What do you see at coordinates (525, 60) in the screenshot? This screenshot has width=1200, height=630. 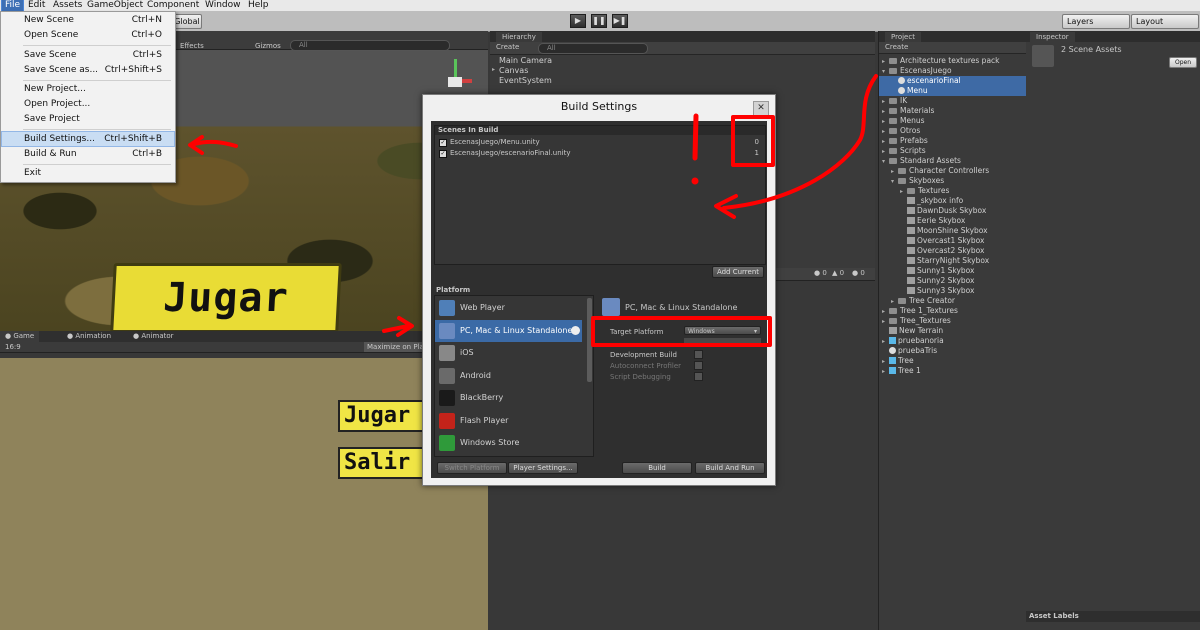 I see `hierarchy-item: Main Camera` at bounding box center [525, 60].